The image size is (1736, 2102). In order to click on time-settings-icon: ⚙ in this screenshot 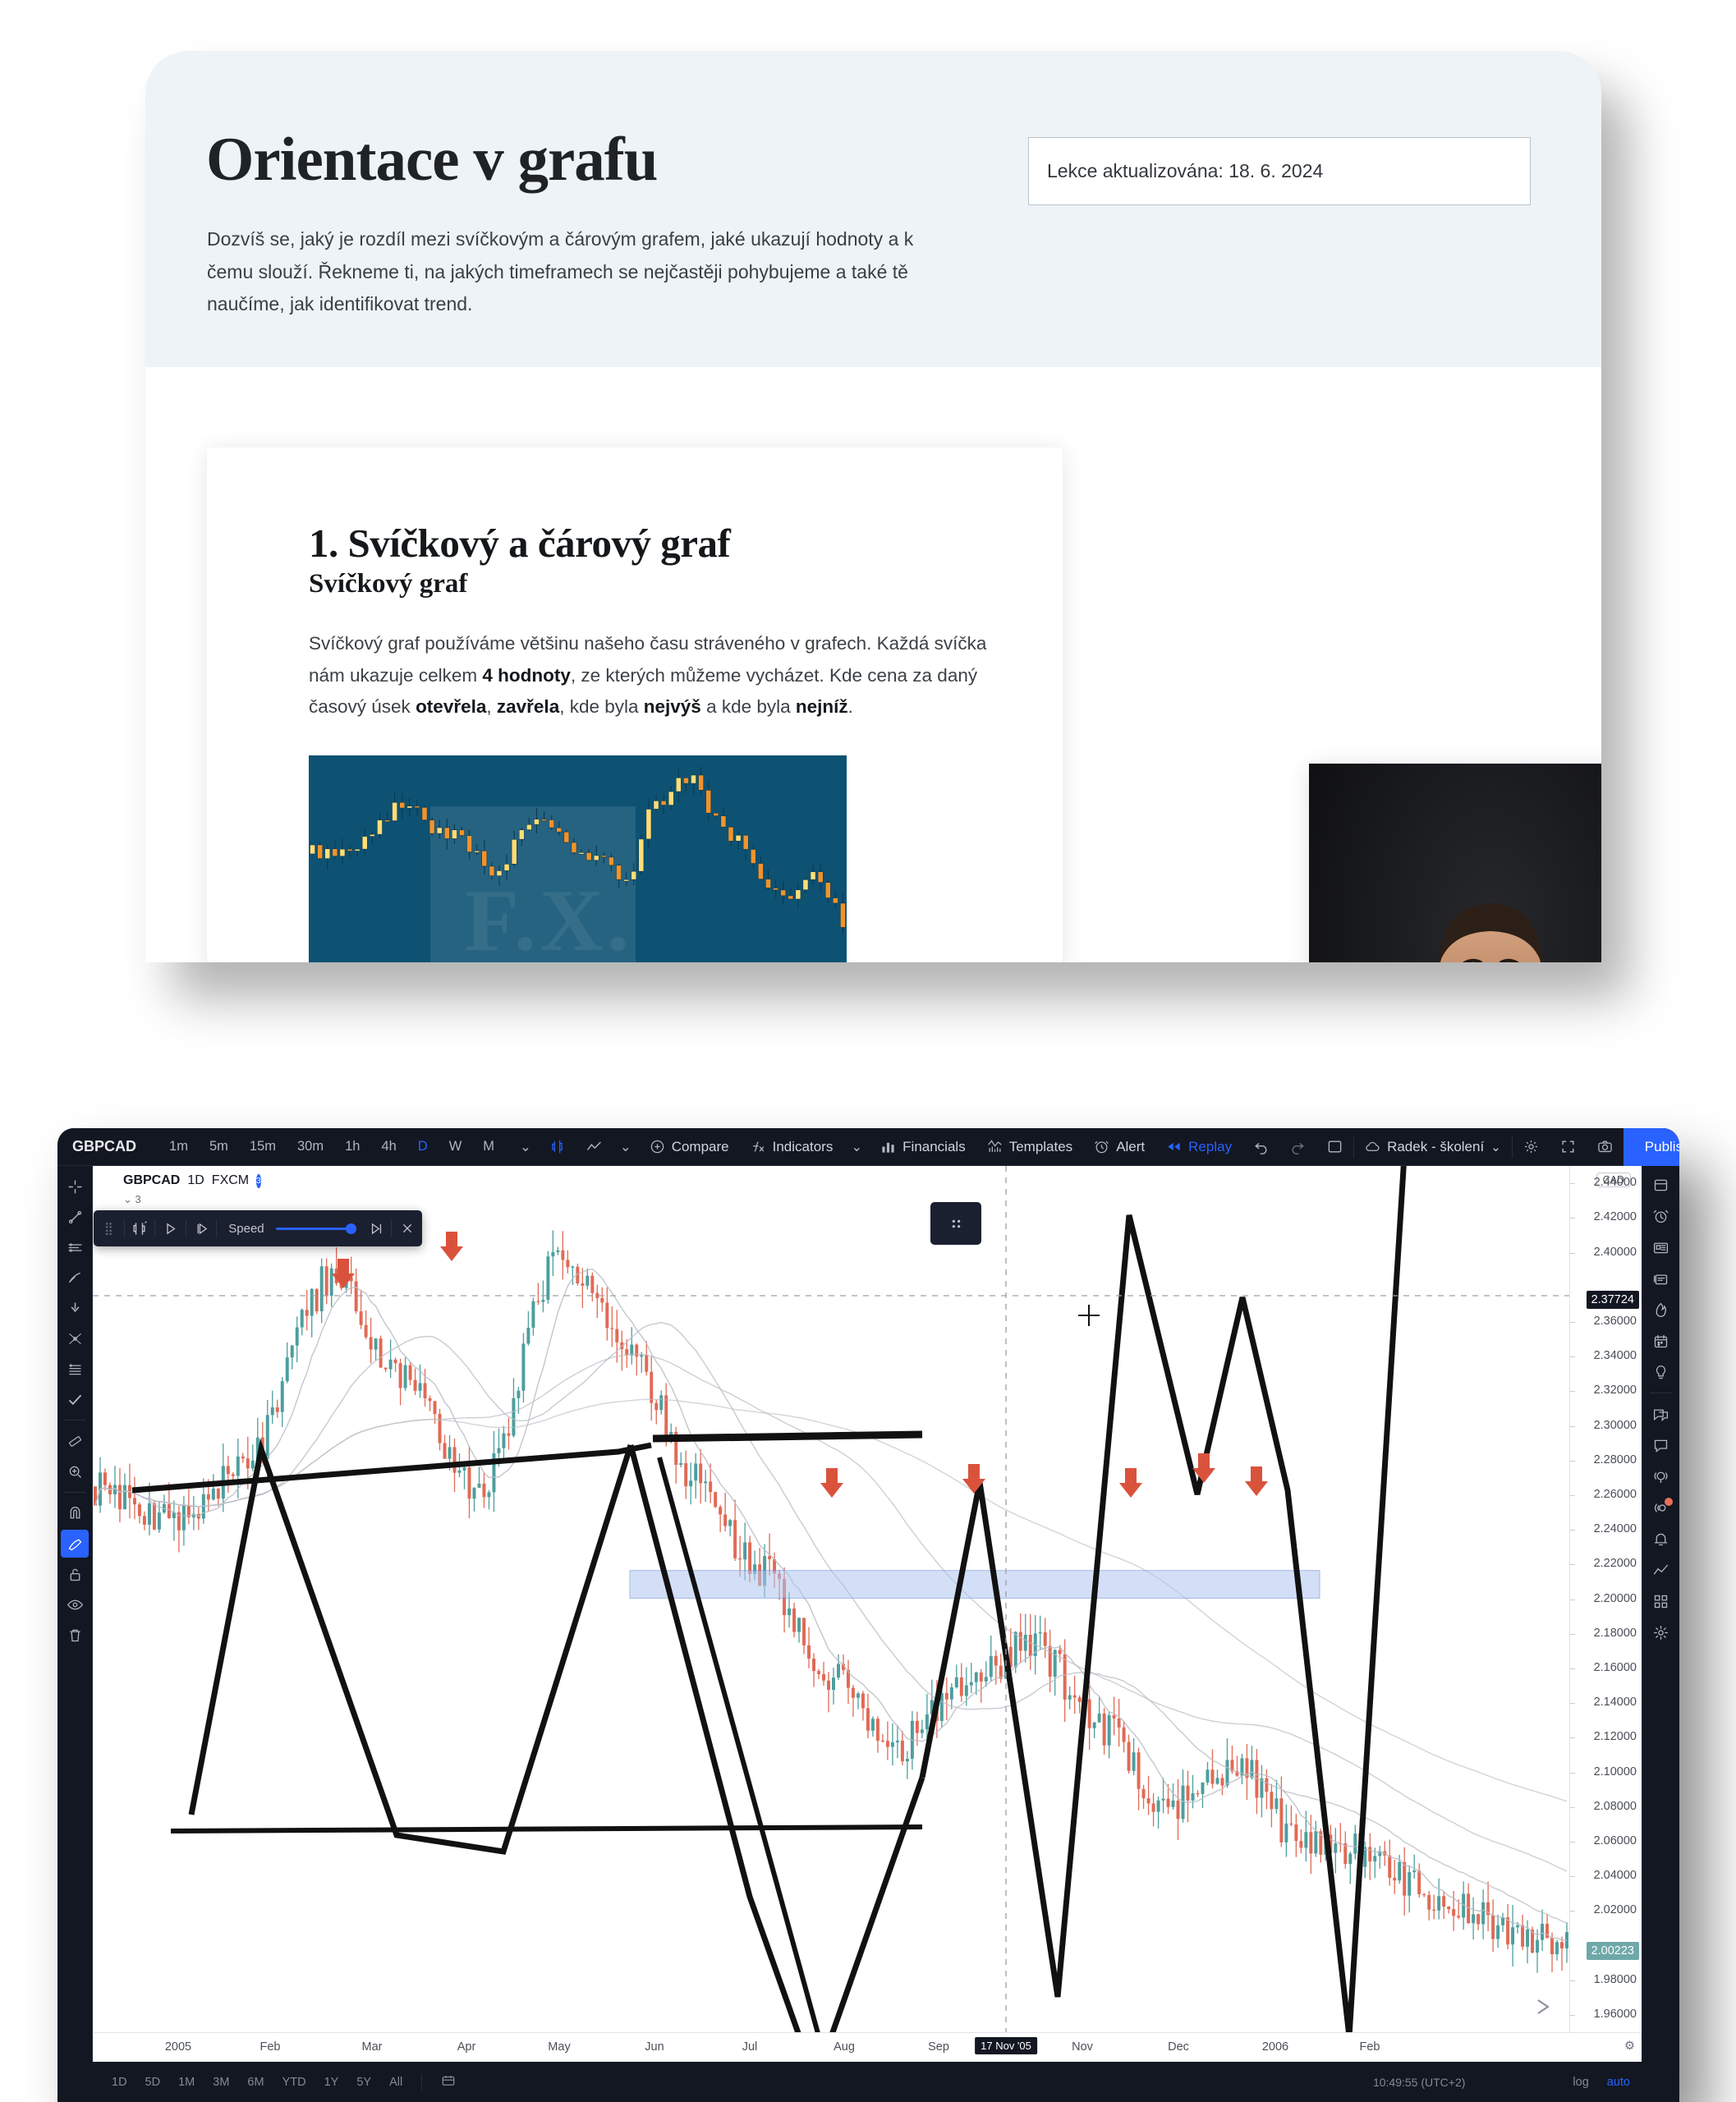, I will do `click(1629, 2046)`.